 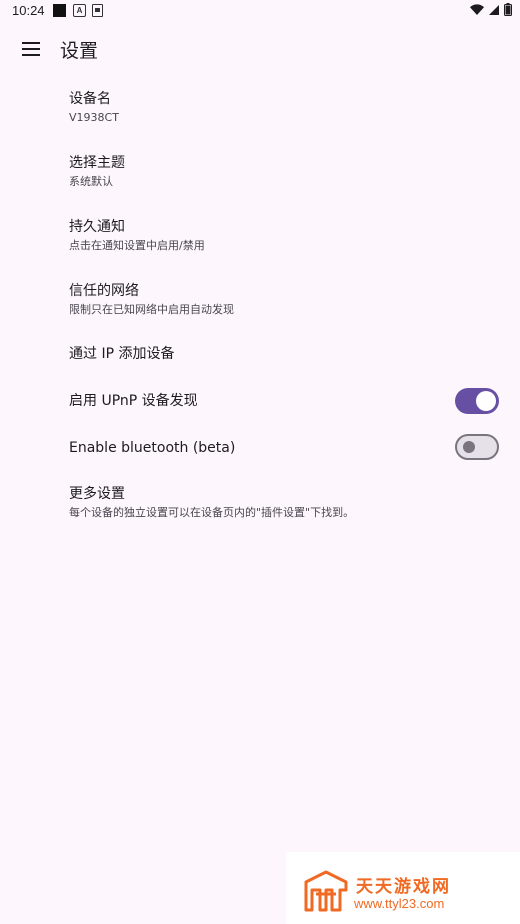 What do you see at coordinates (284, 172) in the screenshot?
I see `pref-theme: 选择主题 系统默认` at bounding box center [284, 172].